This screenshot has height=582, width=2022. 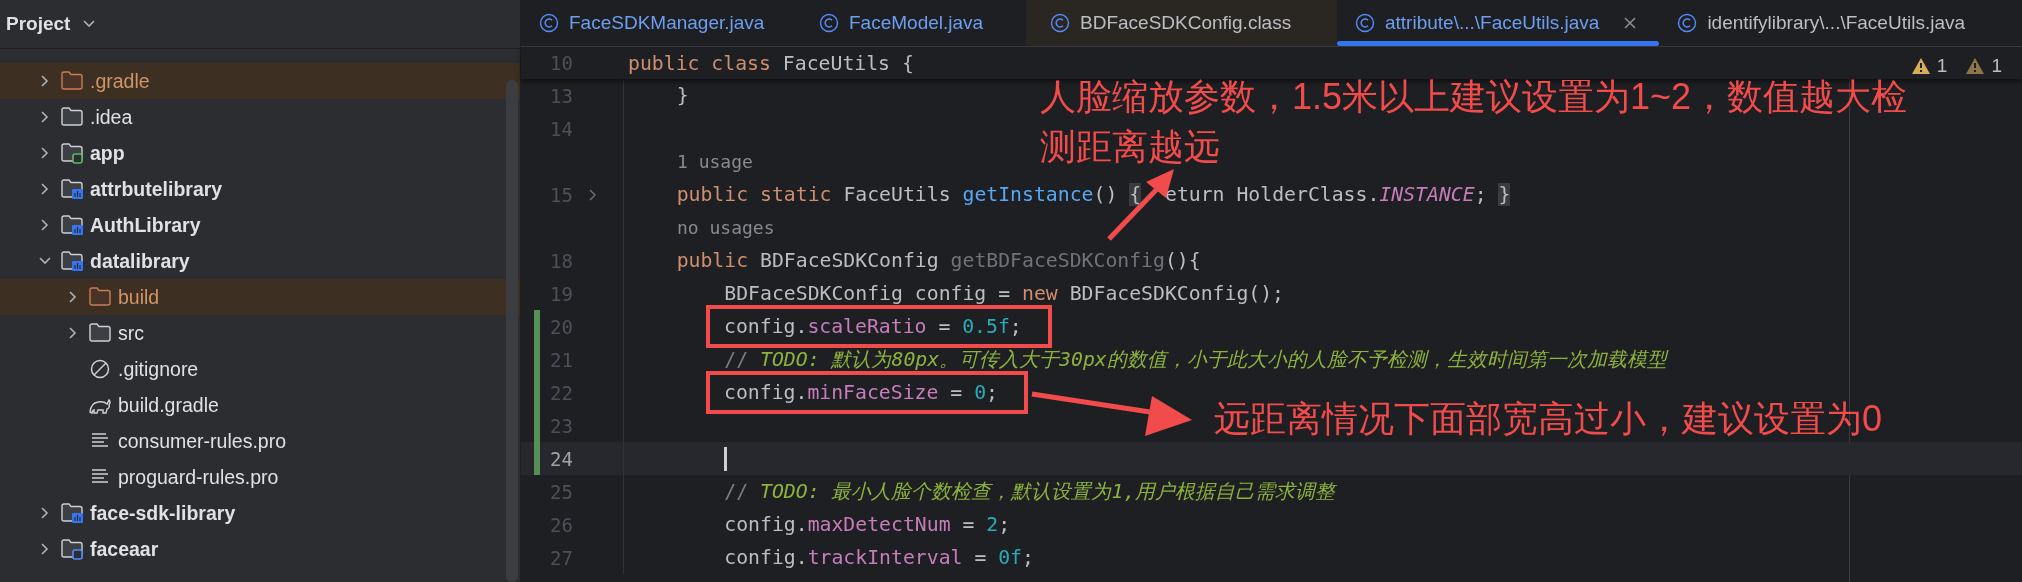 I want to click on code-line: public class FaceUtils {, so click(x=771, y=63).